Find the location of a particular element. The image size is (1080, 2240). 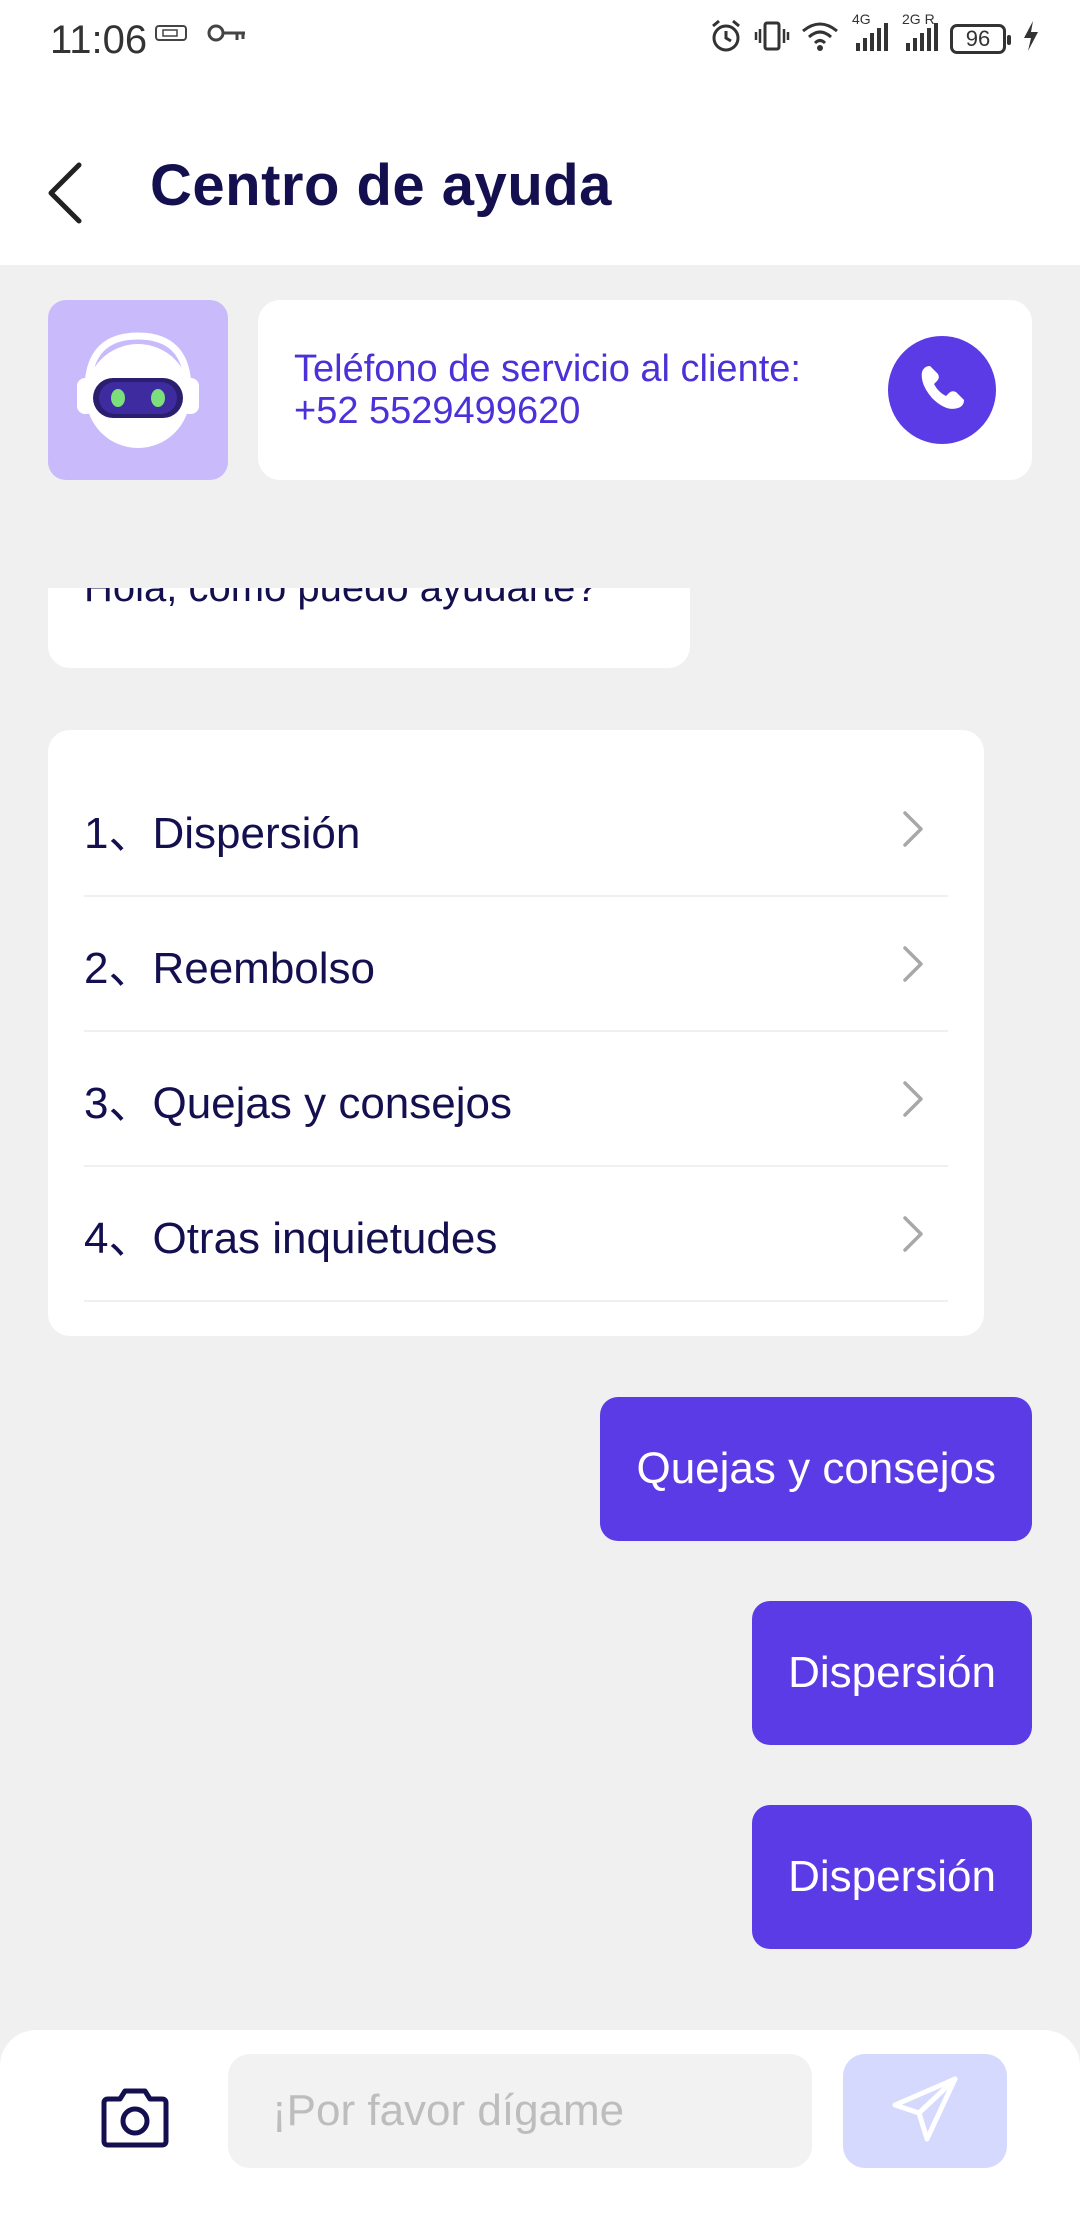

bot-avatar is located at coordinates (138, 390).